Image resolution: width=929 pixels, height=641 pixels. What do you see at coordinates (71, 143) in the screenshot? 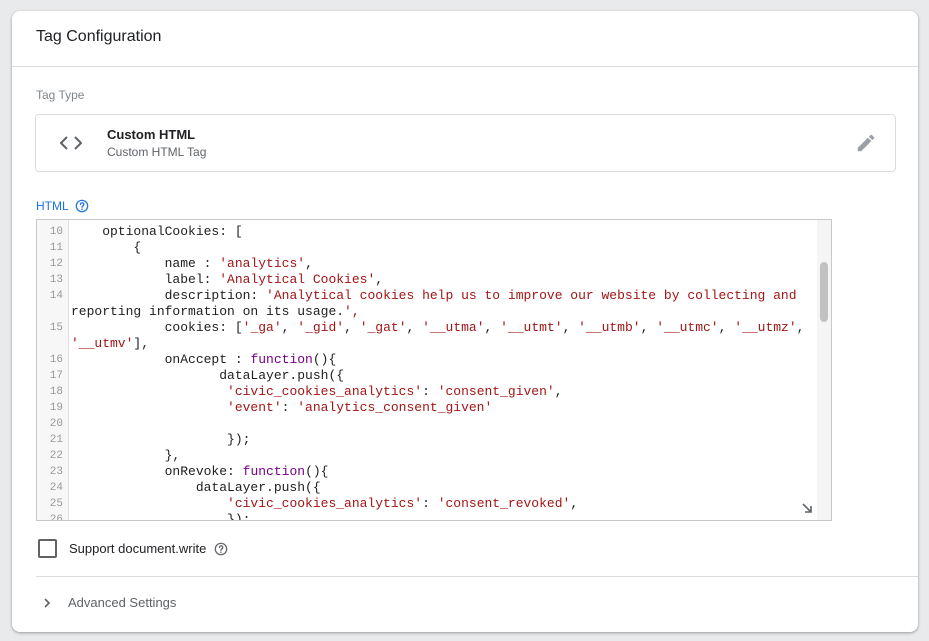
I see `code-icon` at bounding box center [71, 143].